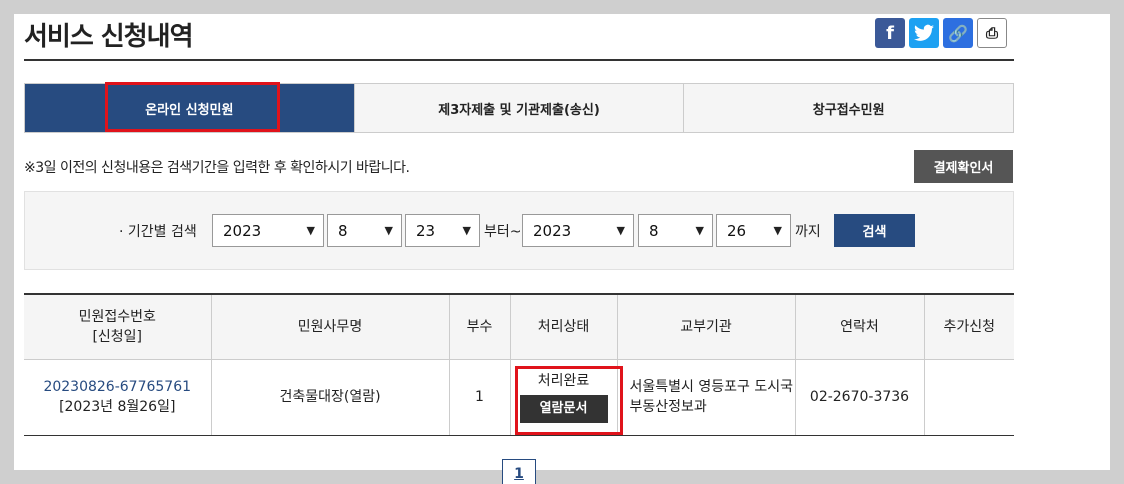 This screenshot has height=484, width=1124. Describe the element at coordinates (343, 230) in the screenshot. I see `from-month-value: 8` at that location.